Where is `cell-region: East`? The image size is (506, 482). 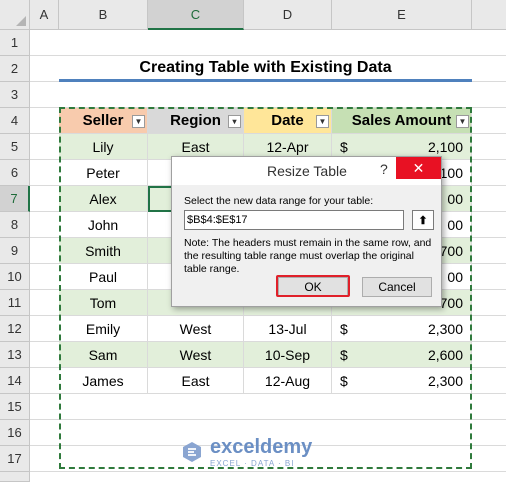
cell-region: East is located at coordinates (196, 381).